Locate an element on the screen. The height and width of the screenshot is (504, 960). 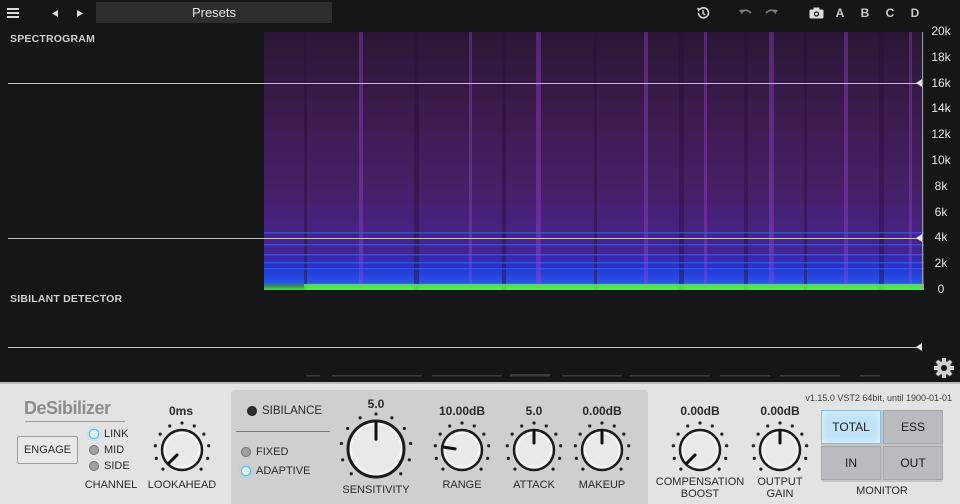
triangle-left-icon is located at coordinates (55, 13).